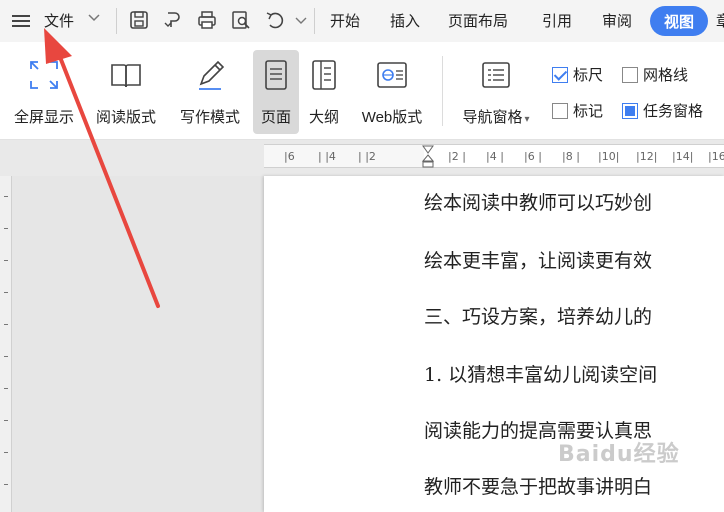 The width and height of the screenshot is (724, 512). I want to click on outline-view-label: 大纲, so click(323, 117).